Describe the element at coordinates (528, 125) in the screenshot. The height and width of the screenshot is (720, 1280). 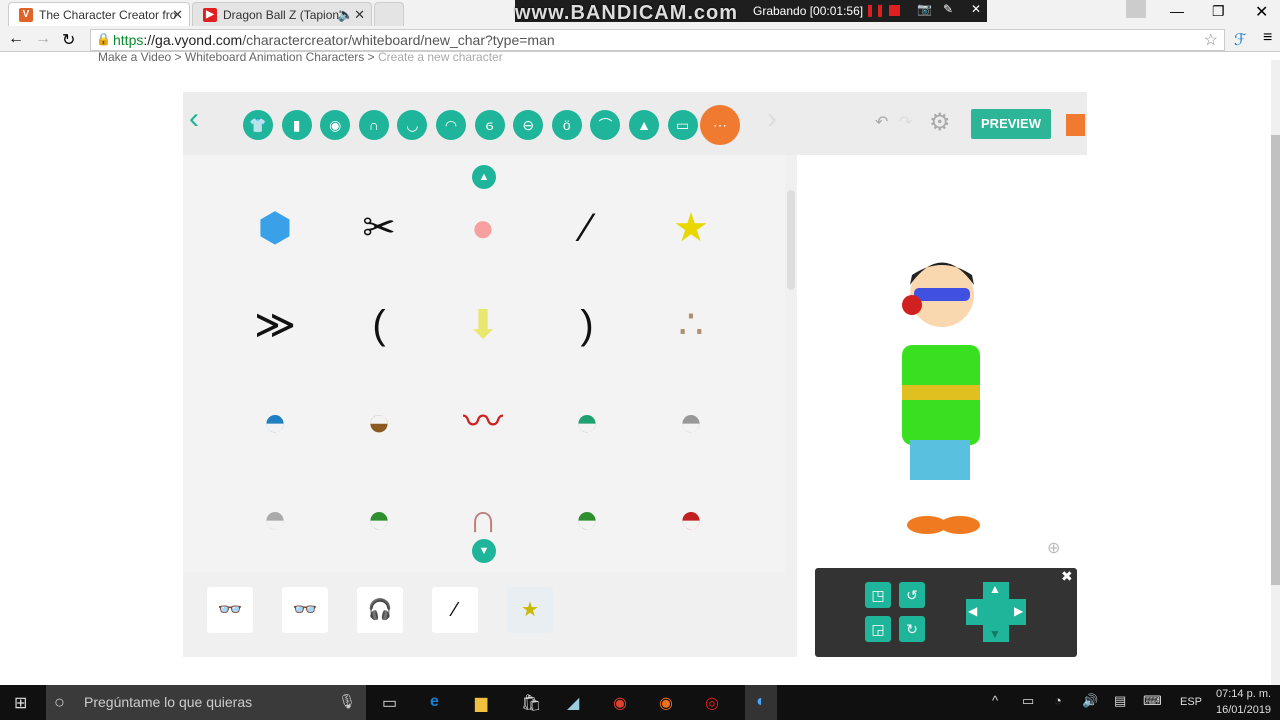
I see `category-mustache-icon: ⊖` at that location.